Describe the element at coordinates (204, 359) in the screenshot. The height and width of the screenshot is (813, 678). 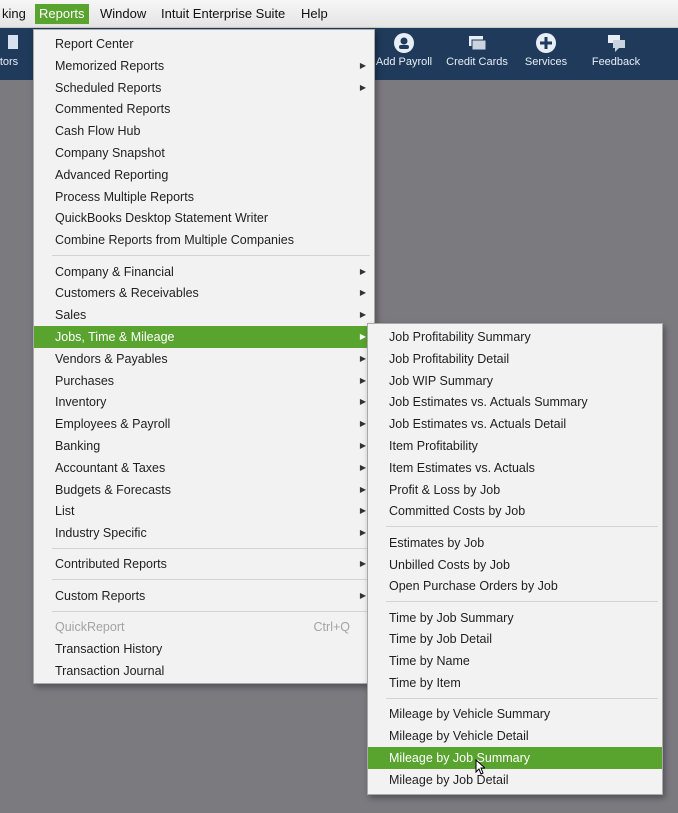
I see `menu-item-vendors-and-payables: Vendors & Payables ▶` at that location.